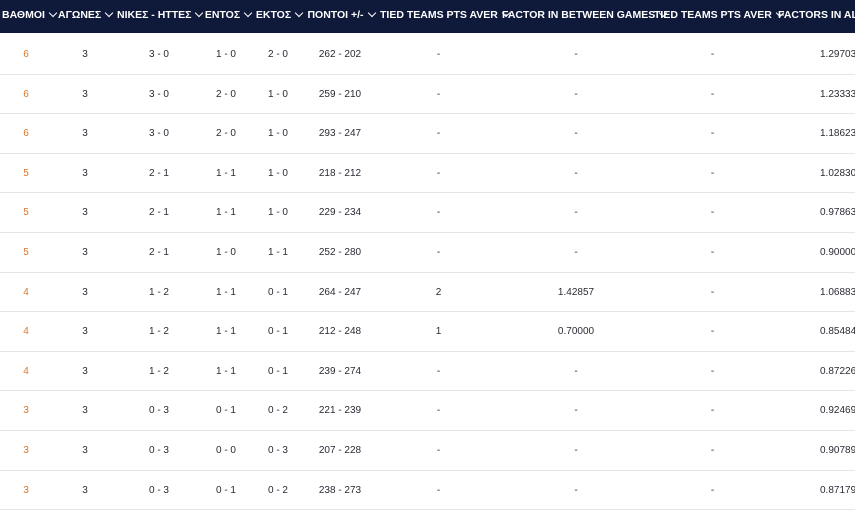 Image resolution: width=855 pixels, height=513 pixels. What do you see at coordinates (816, 16) in the screenshot?
I see `column-header-factors-in-all: FACTORS IN ALL` at bounding box center [816, 16].